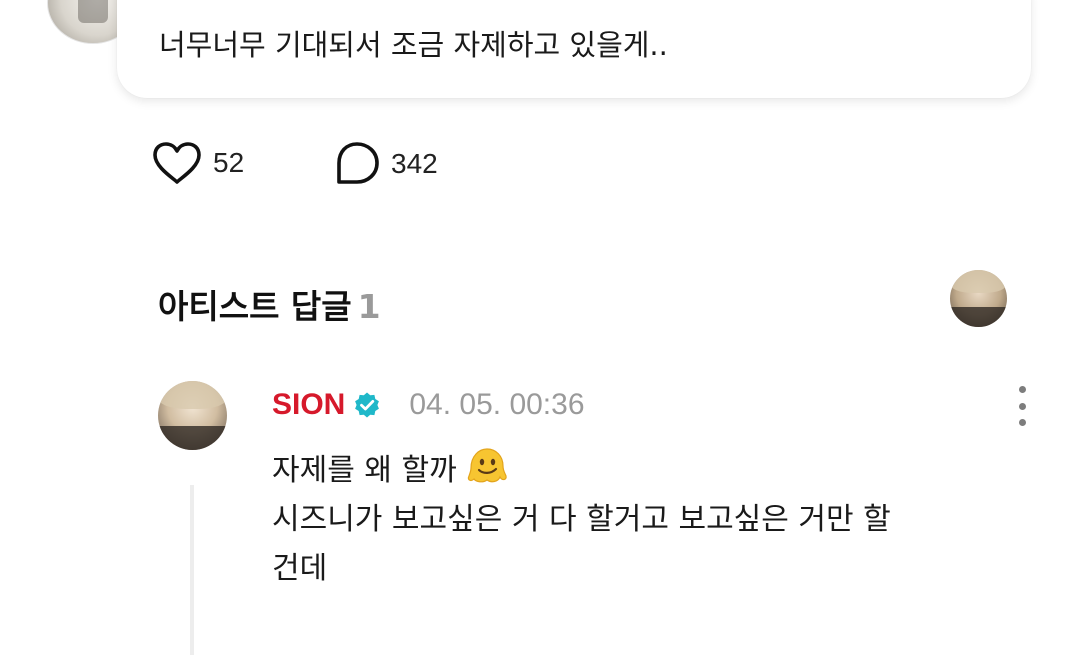 Image resolution: width=1080 pixels, height=655 pixels. What do you see at coordinates (358, 163) in the screenshot?
I see `comment-icon` at bounding box center [358, 163].